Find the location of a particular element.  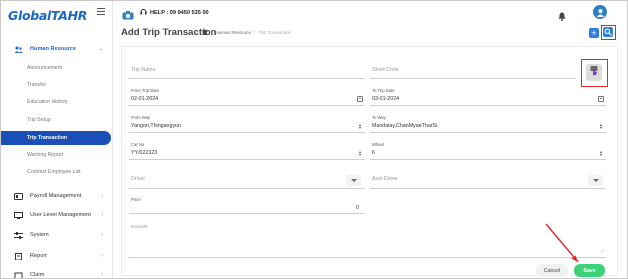

price-input: 0 is located at coordinates (357, 208).